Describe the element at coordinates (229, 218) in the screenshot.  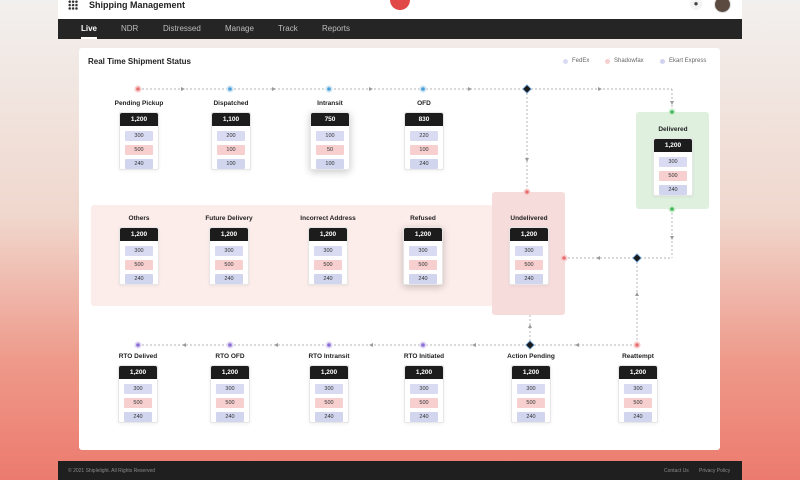
I see `node-label-future-delivery: Future Delivery` at that location.